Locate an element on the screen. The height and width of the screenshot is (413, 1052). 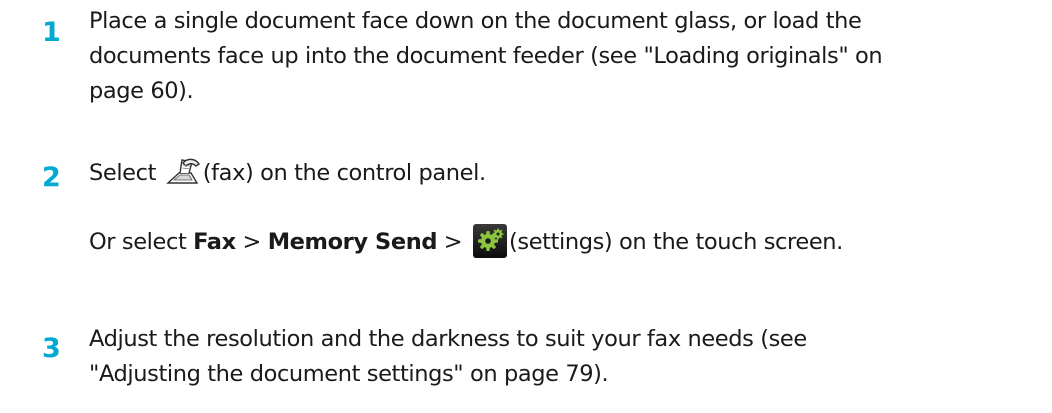
gear-icon is located at coordinates (490, 240).